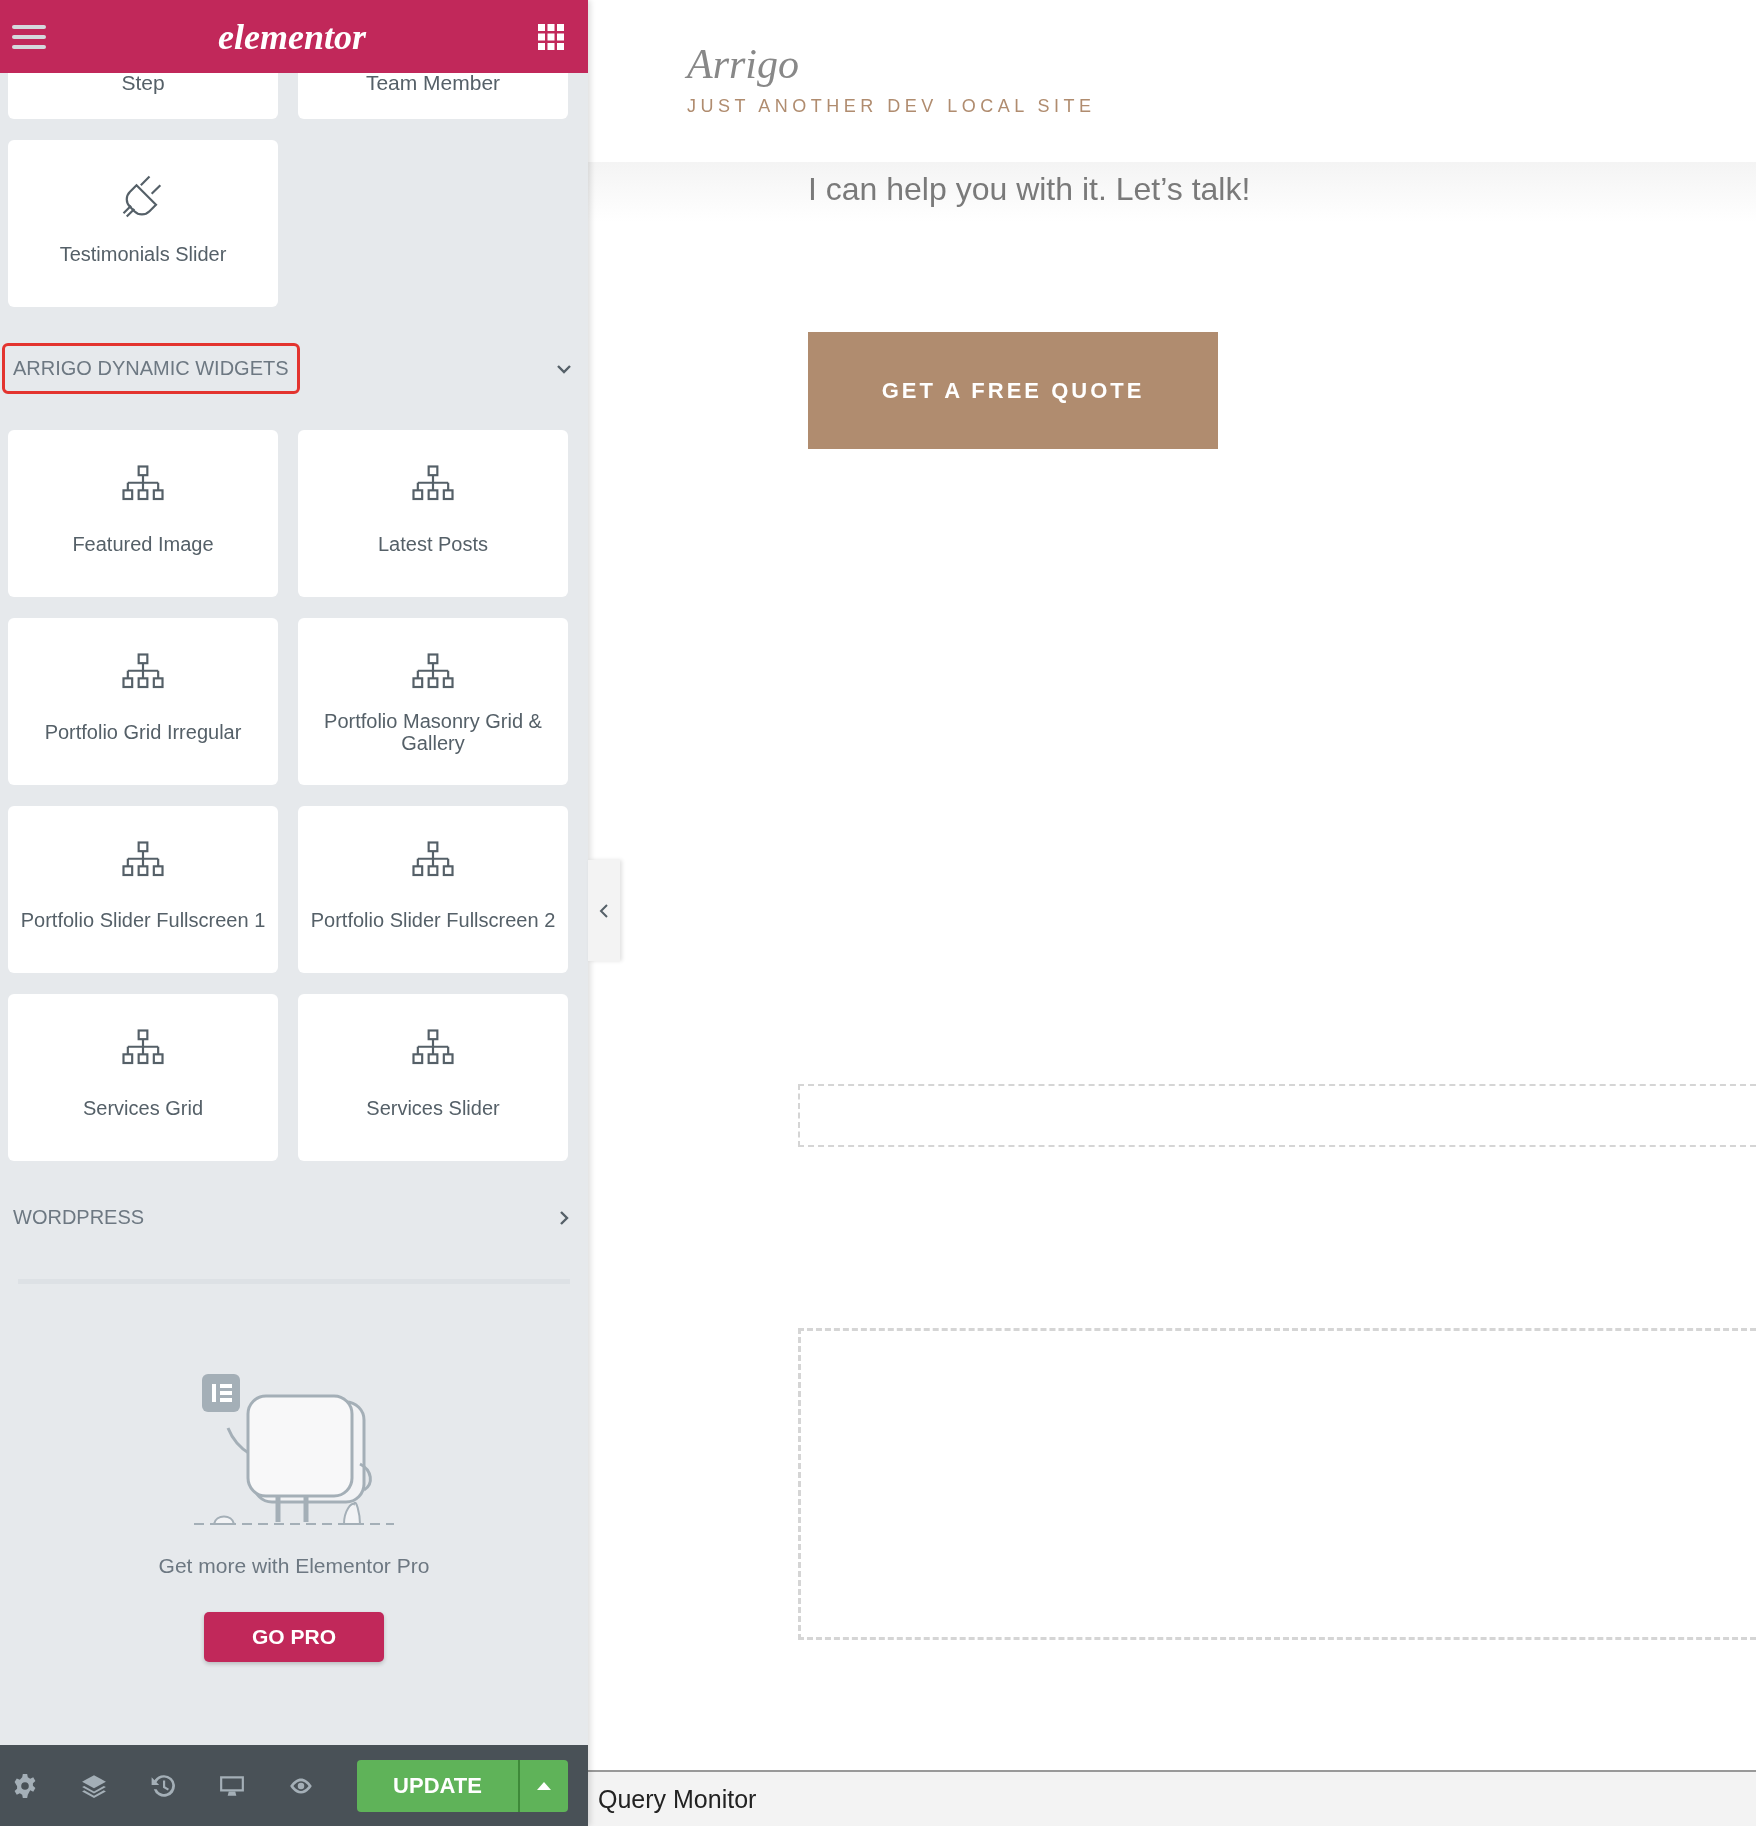 The width and height of the screenshot is (1756, 1826). I want to click on widget-card: Portfolio Slider Fullscreen 1, so click(143, 889).